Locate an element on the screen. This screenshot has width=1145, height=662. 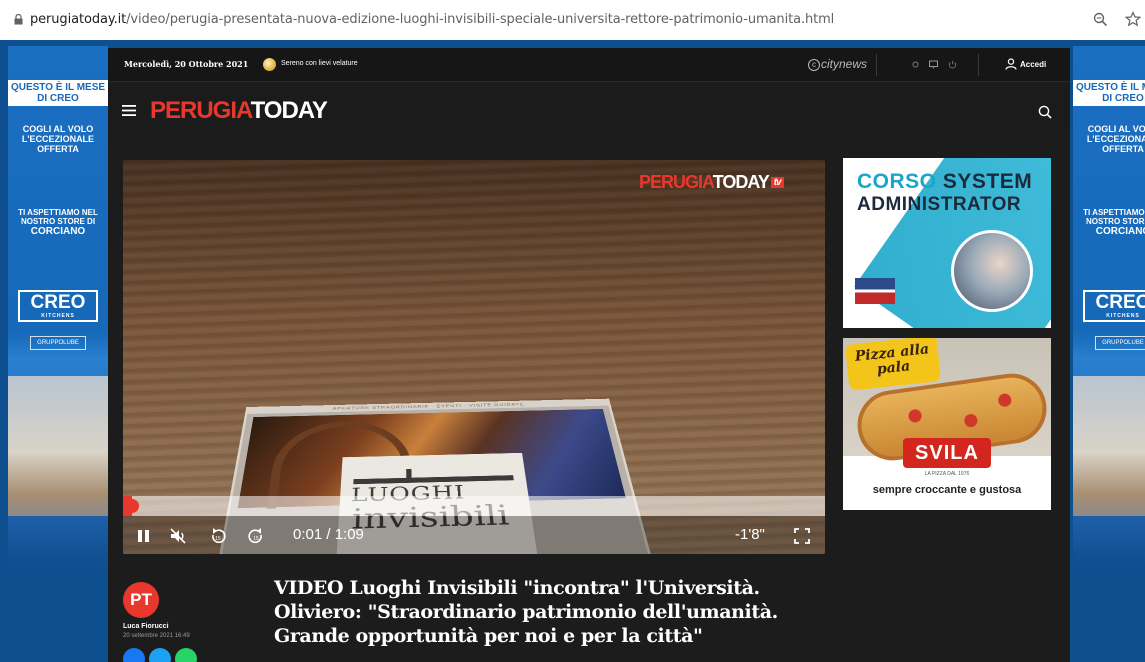
ad-course-photo is located at coordinates (992, 271).